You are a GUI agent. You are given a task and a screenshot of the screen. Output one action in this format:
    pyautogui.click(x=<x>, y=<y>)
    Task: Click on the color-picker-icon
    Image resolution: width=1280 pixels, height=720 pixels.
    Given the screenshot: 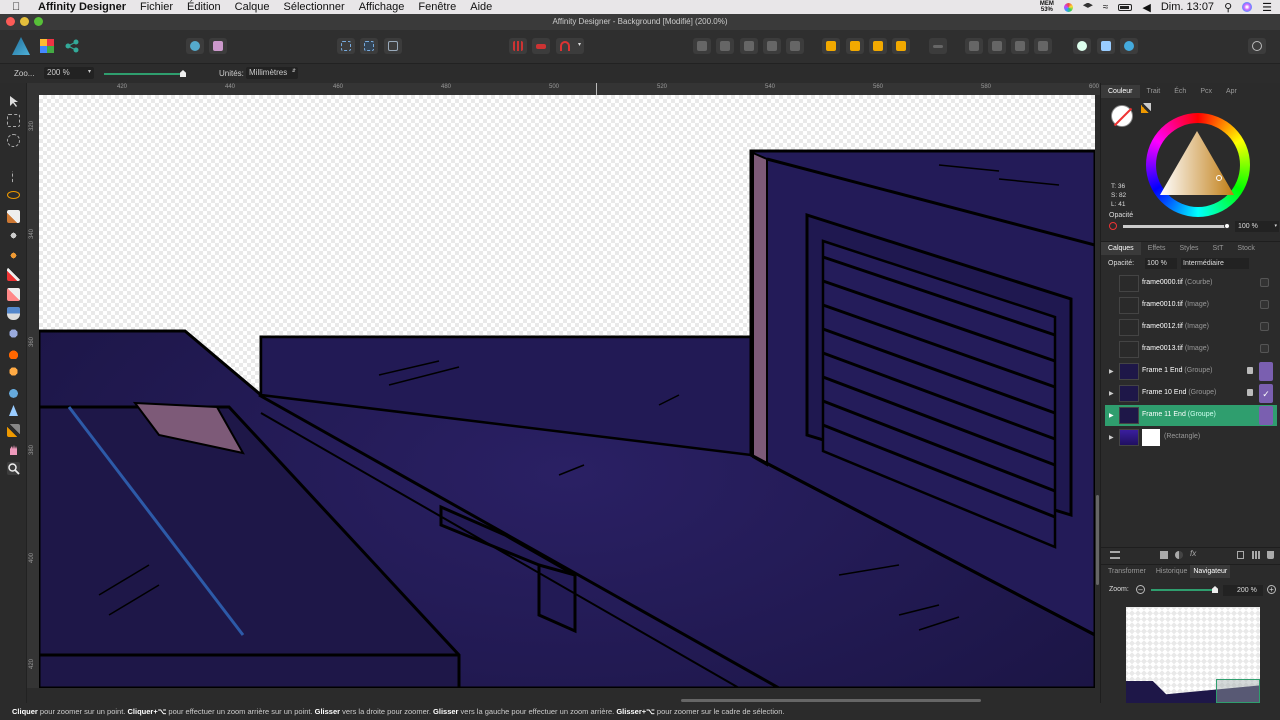 What is the action you would take?
    pyautogui.click(x=13, y=430)
    